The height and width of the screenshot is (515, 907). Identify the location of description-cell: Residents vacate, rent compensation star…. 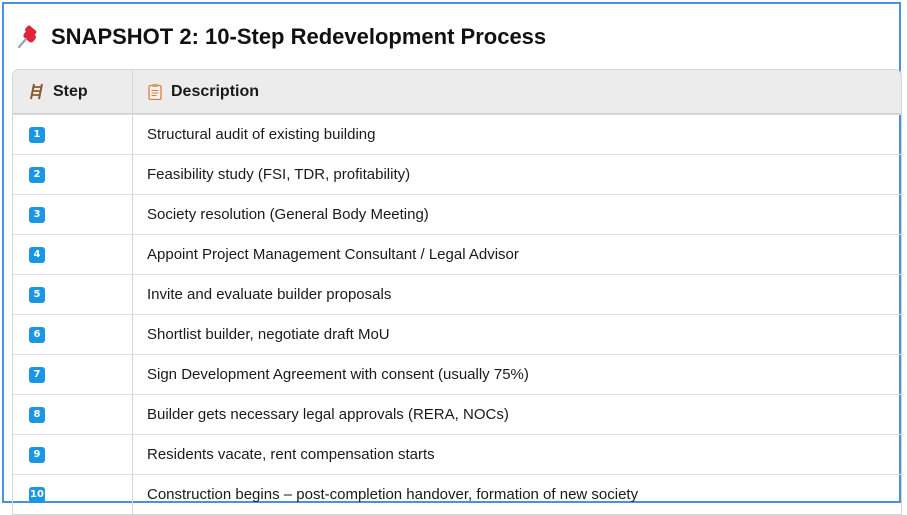
(291, 454).